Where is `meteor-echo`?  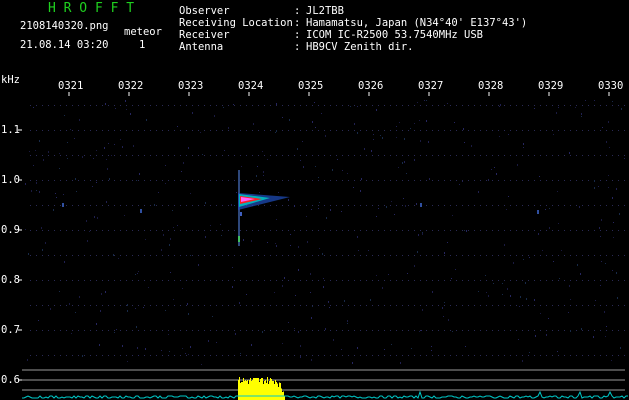 meteor-echo is located at coordinates (264, 208).